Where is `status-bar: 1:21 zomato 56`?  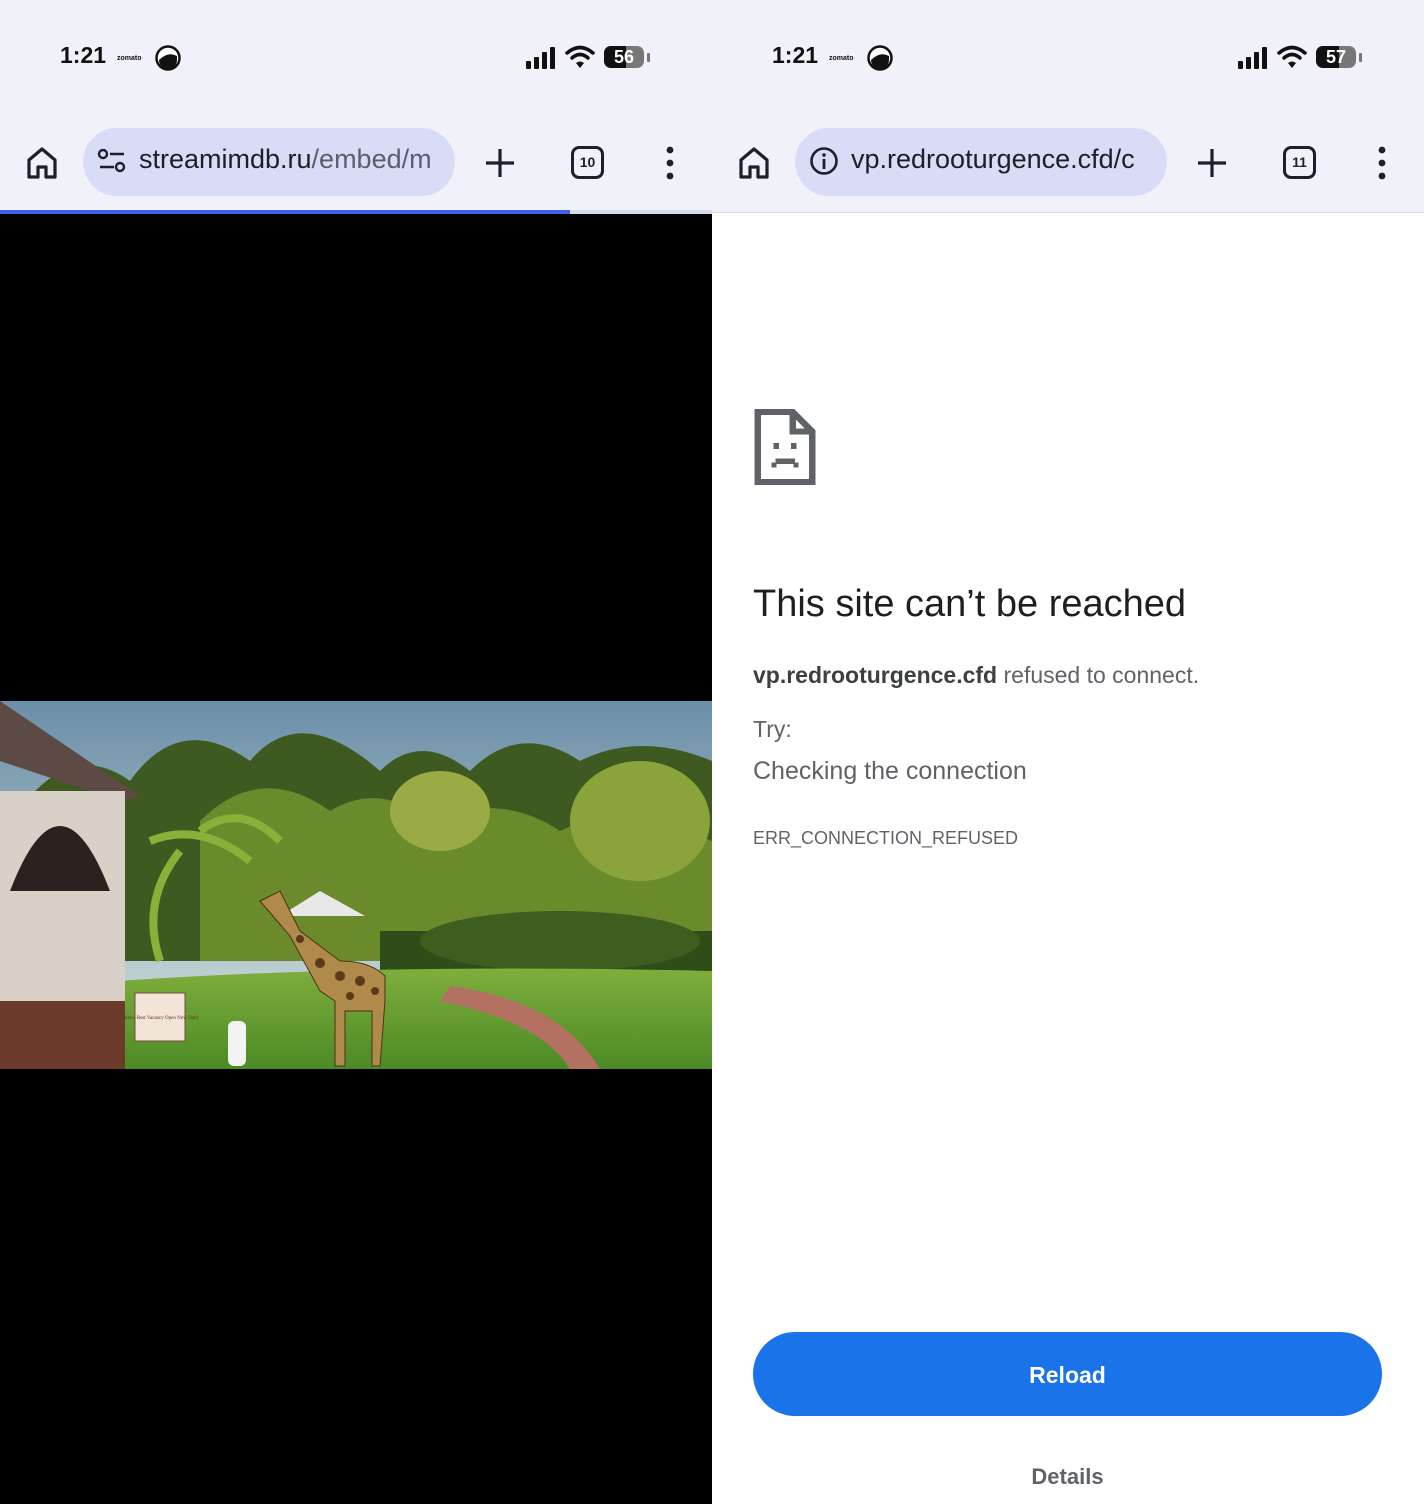
status-bar: 1:21 zomato 56 is located at coordinates (356, 57).